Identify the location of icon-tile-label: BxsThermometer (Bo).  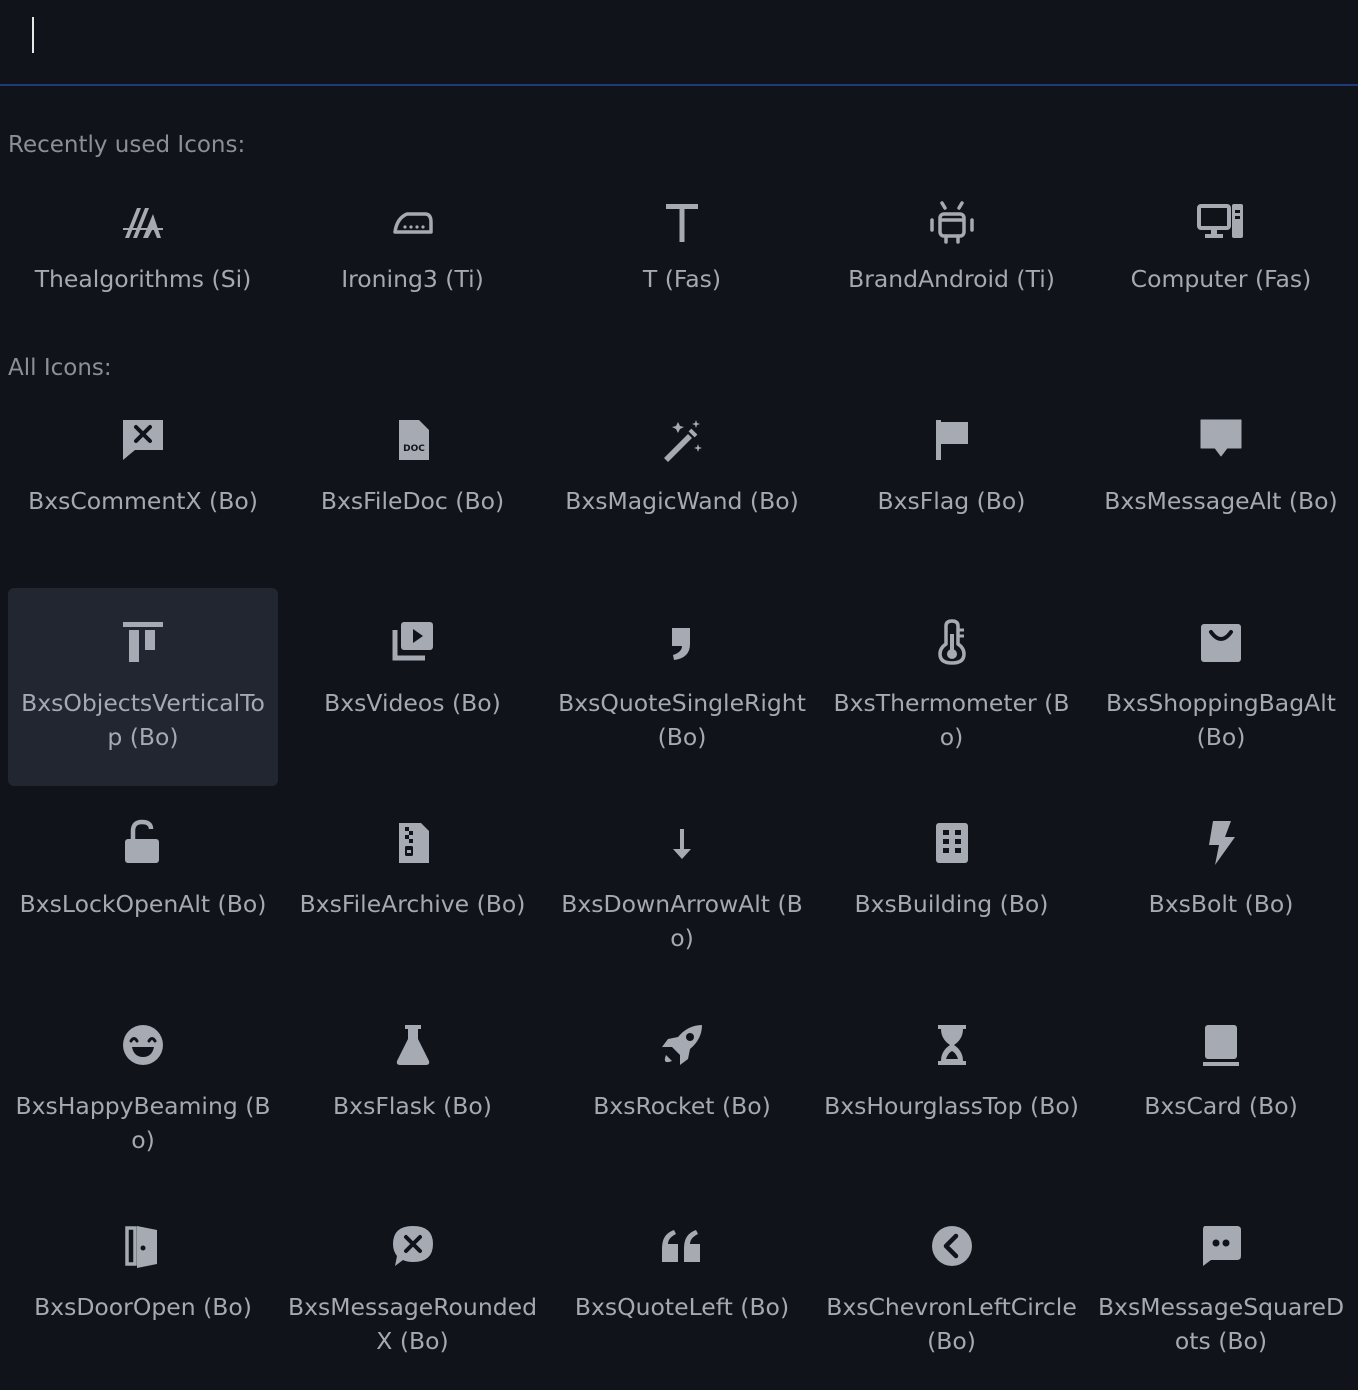
(951, 719).